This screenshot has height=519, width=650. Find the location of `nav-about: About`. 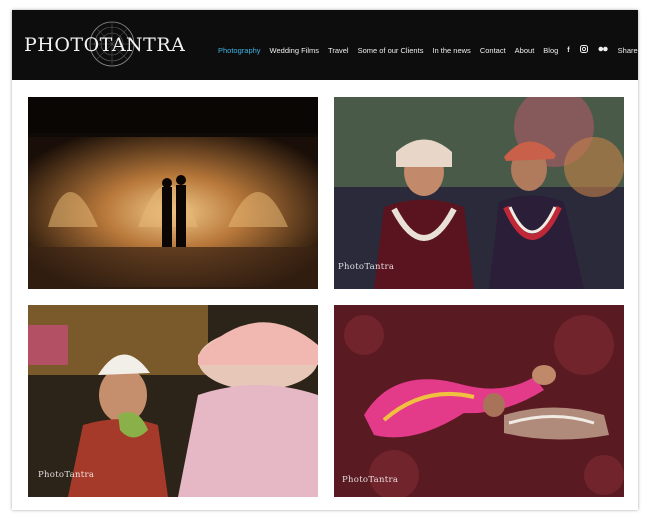

nav-about: About is located at coordinates (525, 50).